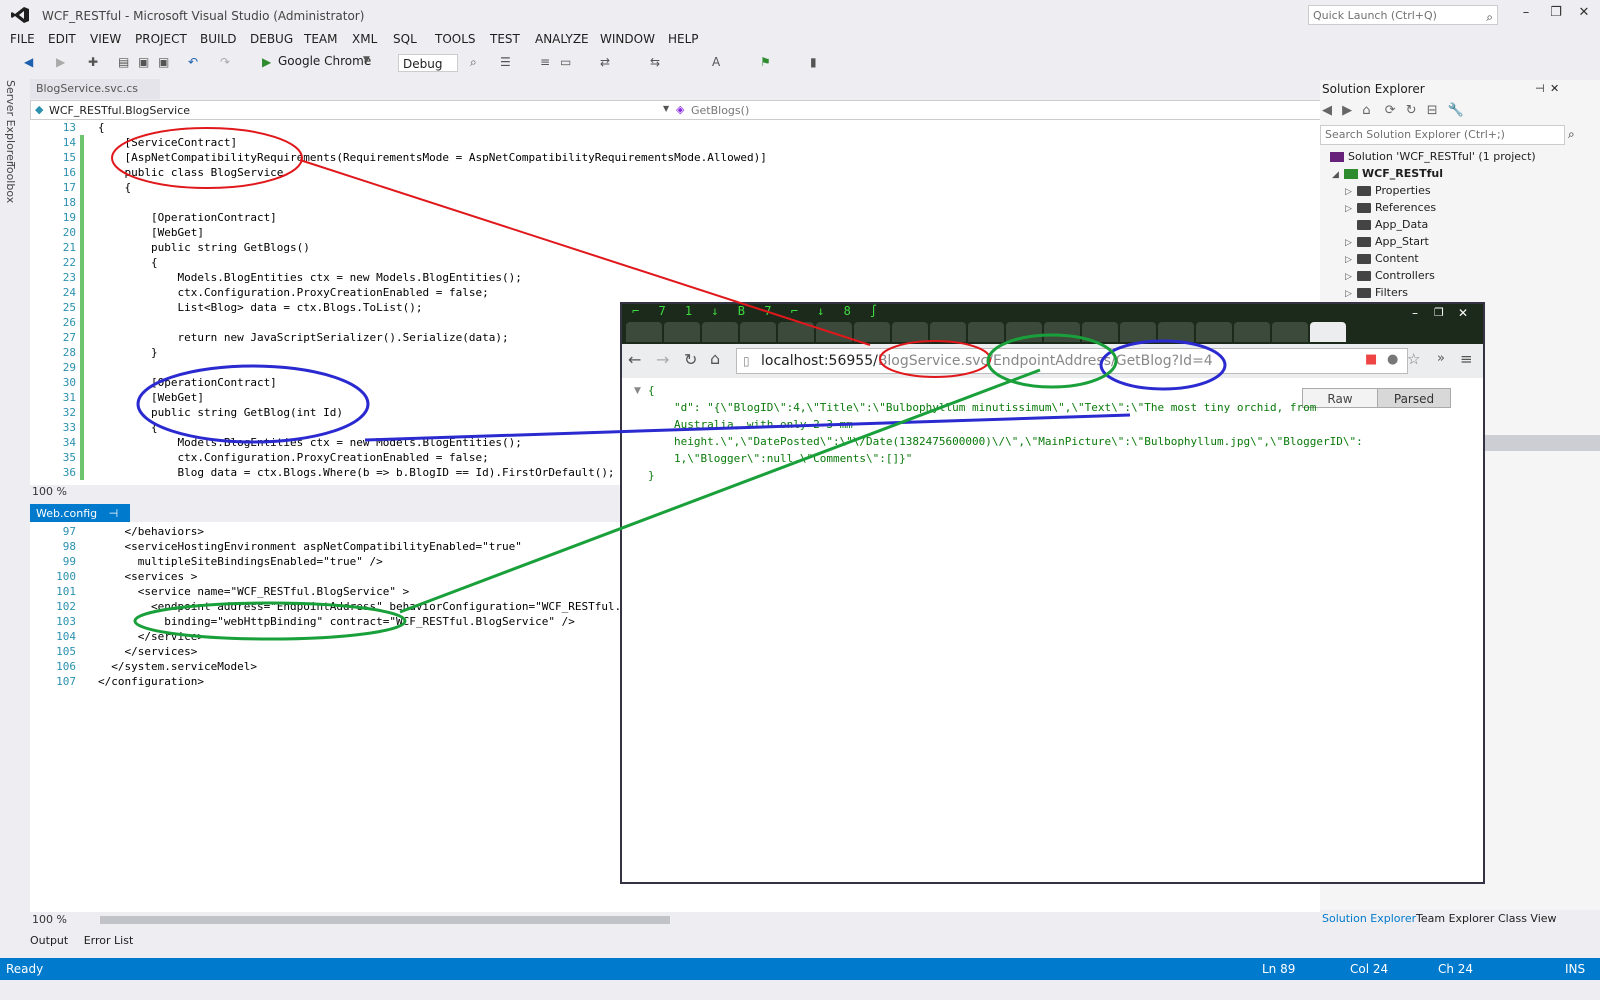 The width and height of the screenshot is (1600, 1000). I want to click on code-line: 13 {, so click(670, 127).